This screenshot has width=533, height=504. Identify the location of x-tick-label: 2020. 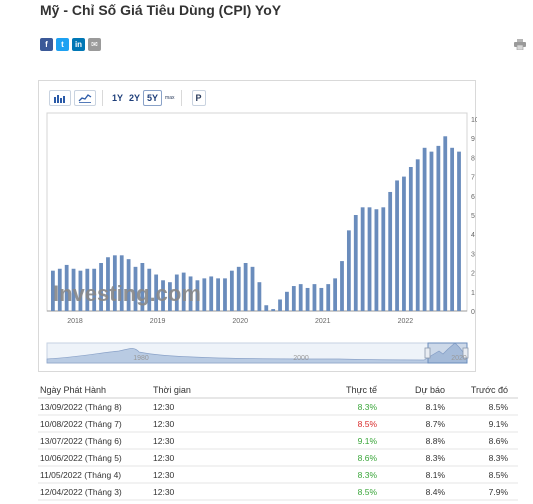
(240, 321).